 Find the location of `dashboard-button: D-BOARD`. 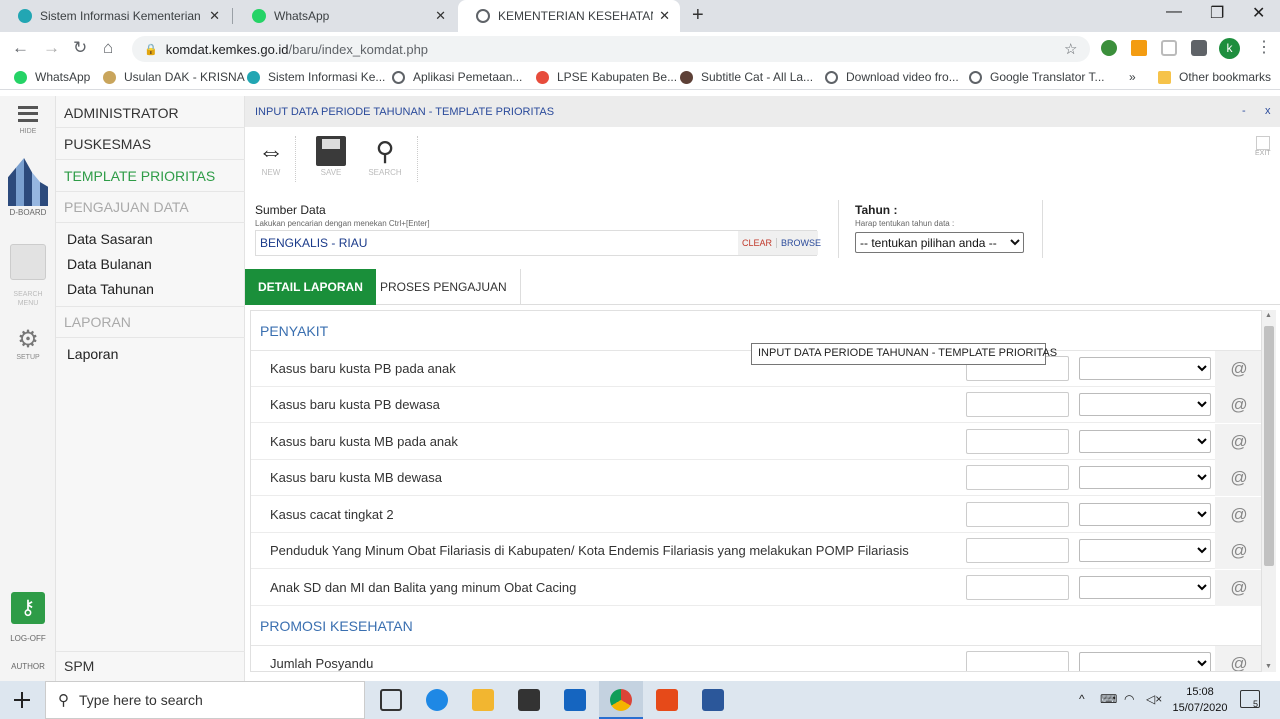

dashboard-button: D-BOARD is located at coordinates (28, 187).